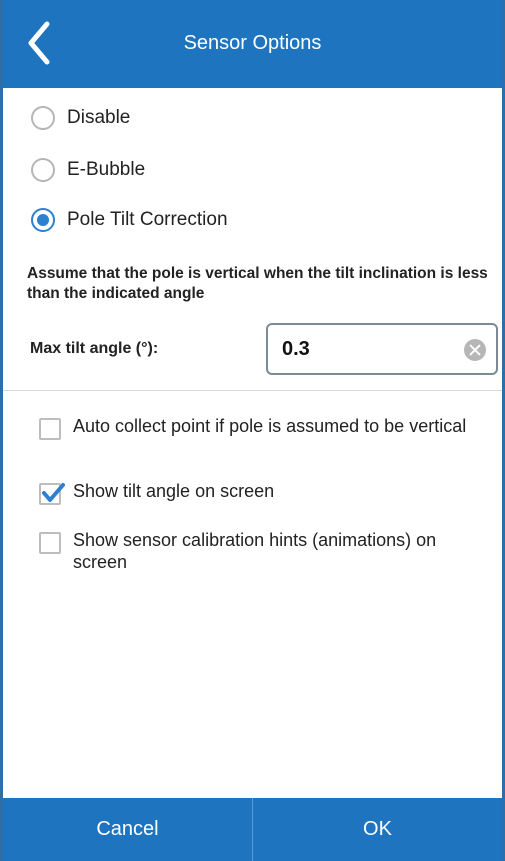 Image resolution: width=505 pixels, height=861 pixels. I want to click on option-show-tilt-angle: Show tilt angle on screen, so click(264, 492).